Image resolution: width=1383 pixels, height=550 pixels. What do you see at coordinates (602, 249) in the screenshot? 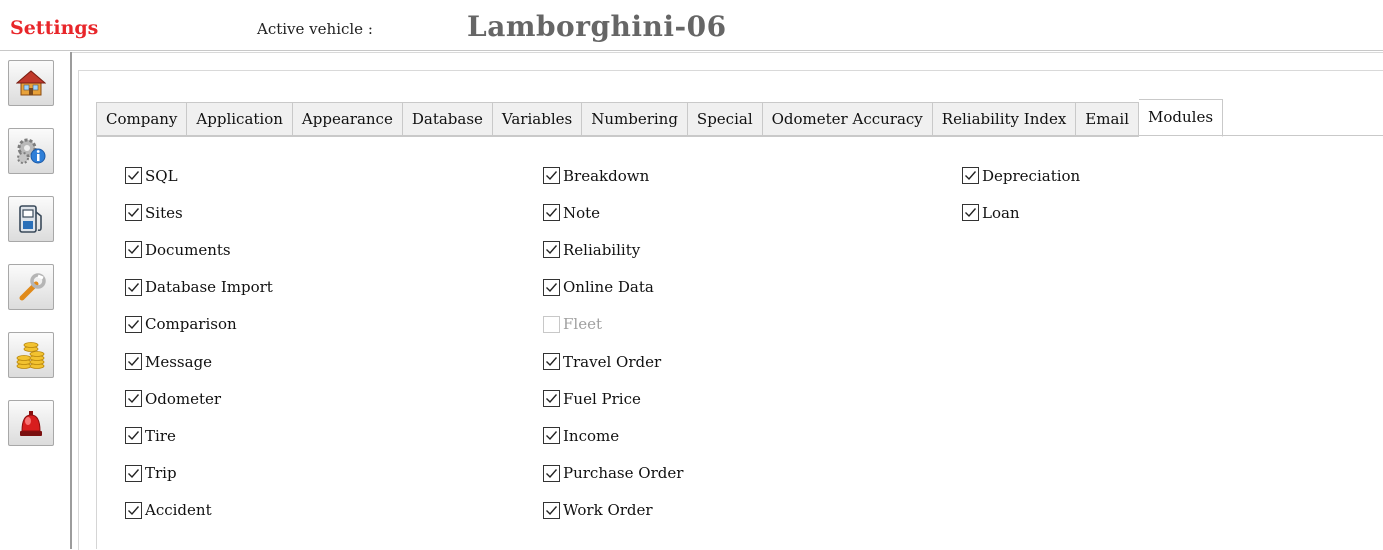
I see `module-label: Reliability` at bounding box center [602, 249].